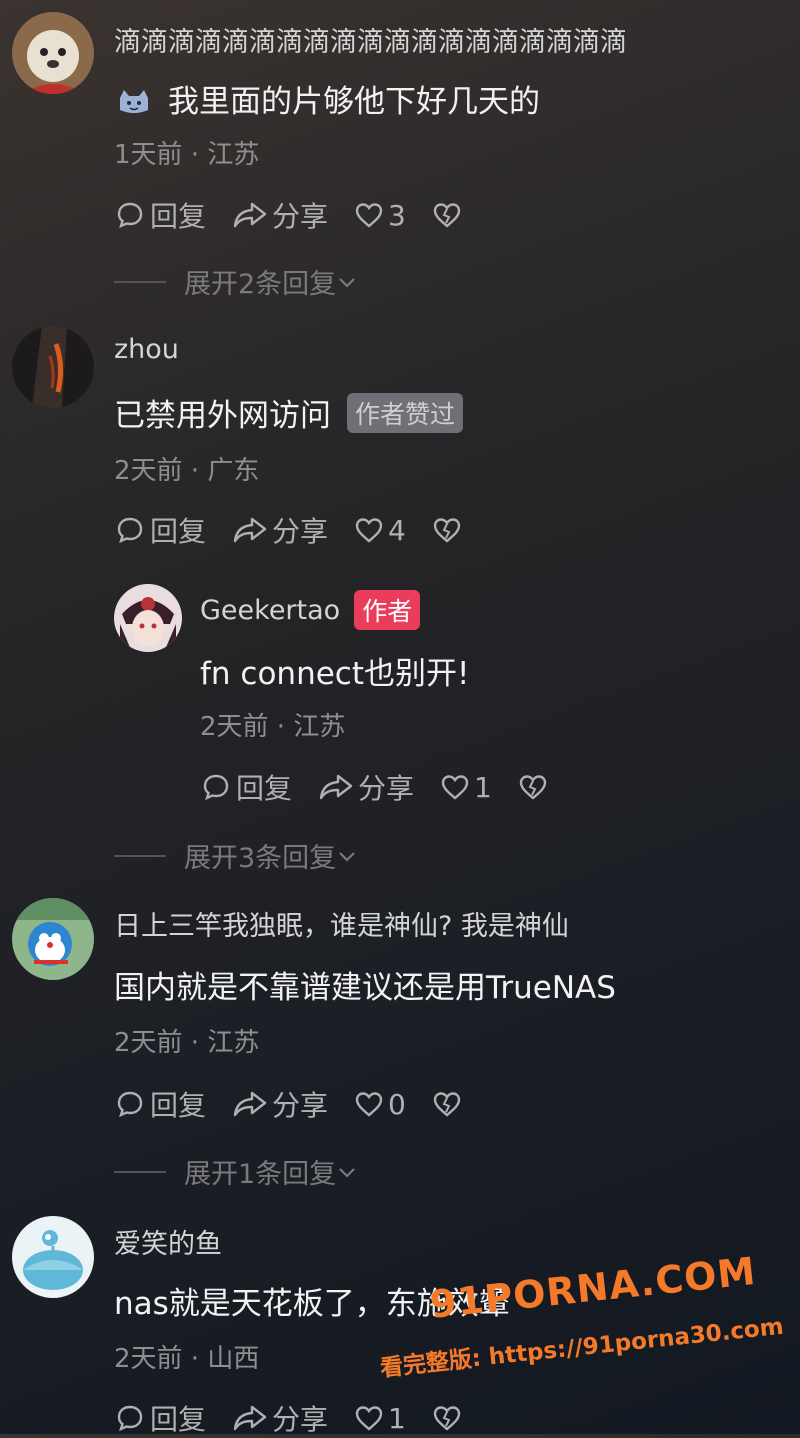 The width and height of the screenshot is (800, 1438). Describe the element at coordinates (397, 215) in the screenshot. I see `like-count: 3` at that location.